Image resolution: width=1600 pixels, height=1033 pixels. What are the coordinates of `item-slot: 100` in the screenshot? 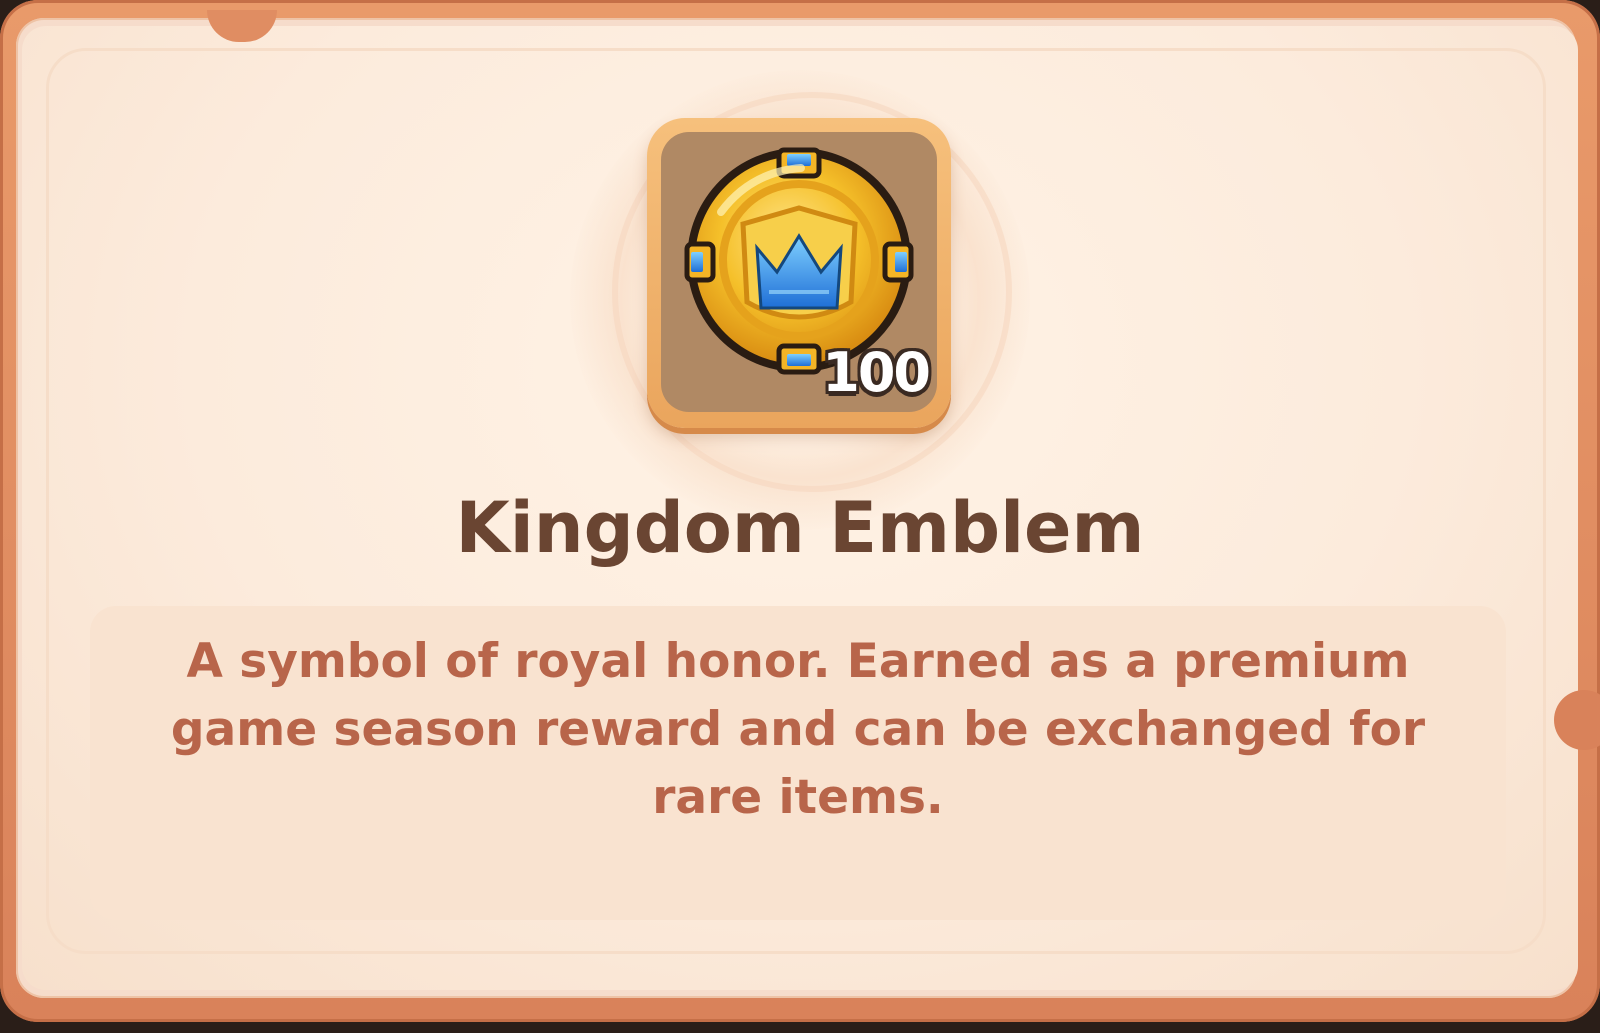 It's located at (799, 273).